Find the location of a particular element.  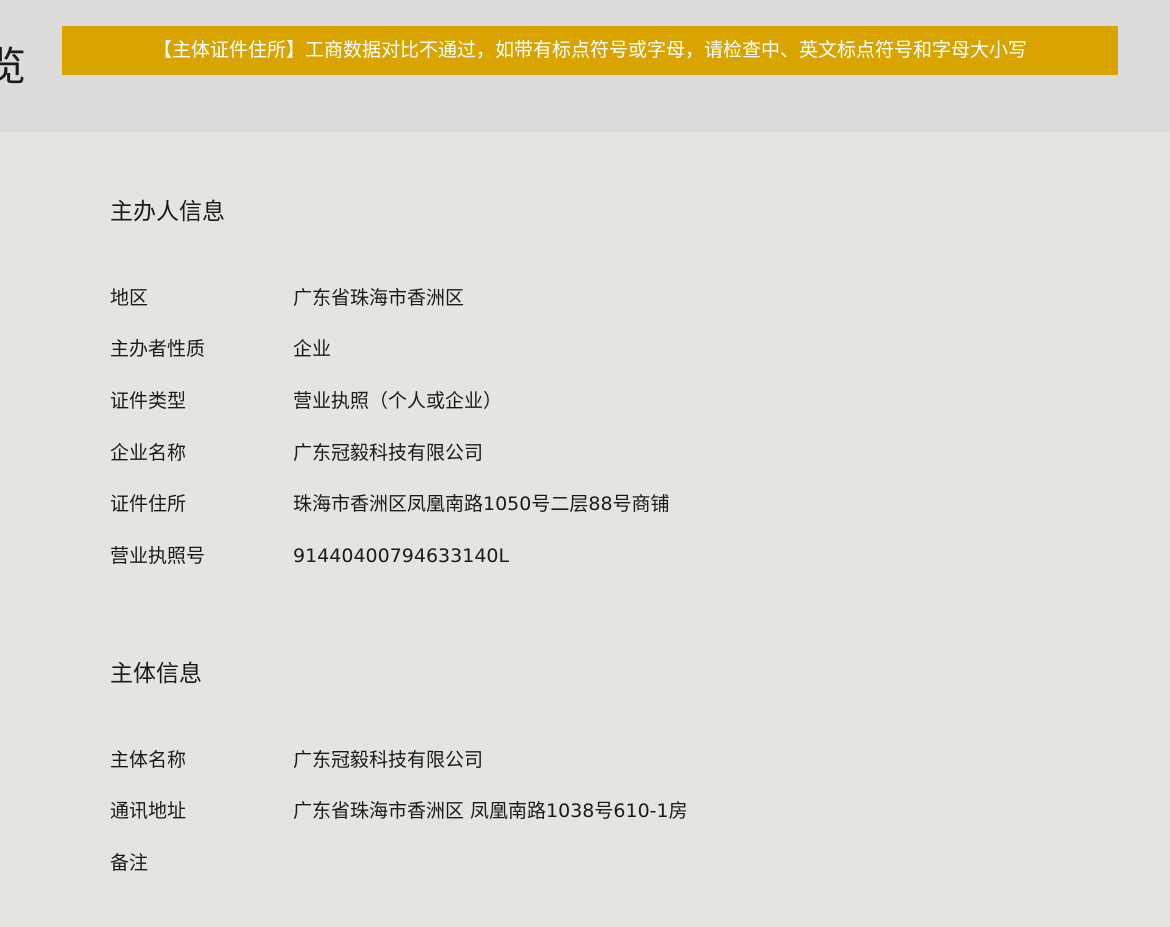

field-label: 营业执照号 is located at coordinates (158, 556).